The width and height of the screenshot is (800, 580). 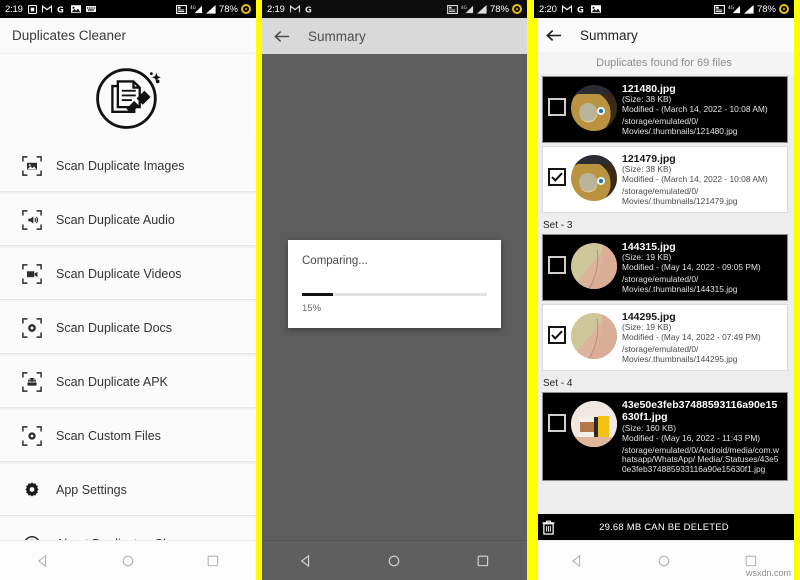 I want to click on scan-image-icon, so click(x=32, y=165).